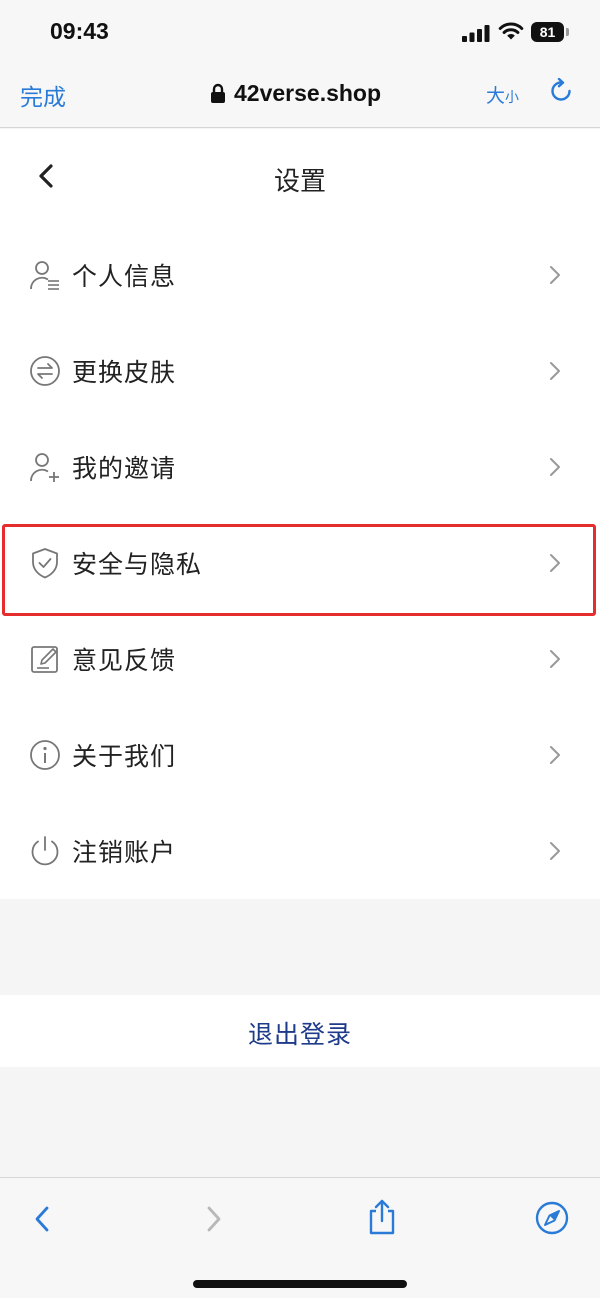  What do you see at coordinates (44, 275) in the screenshot?
I see `user-profile-icon` at bounding box center [44, 275].